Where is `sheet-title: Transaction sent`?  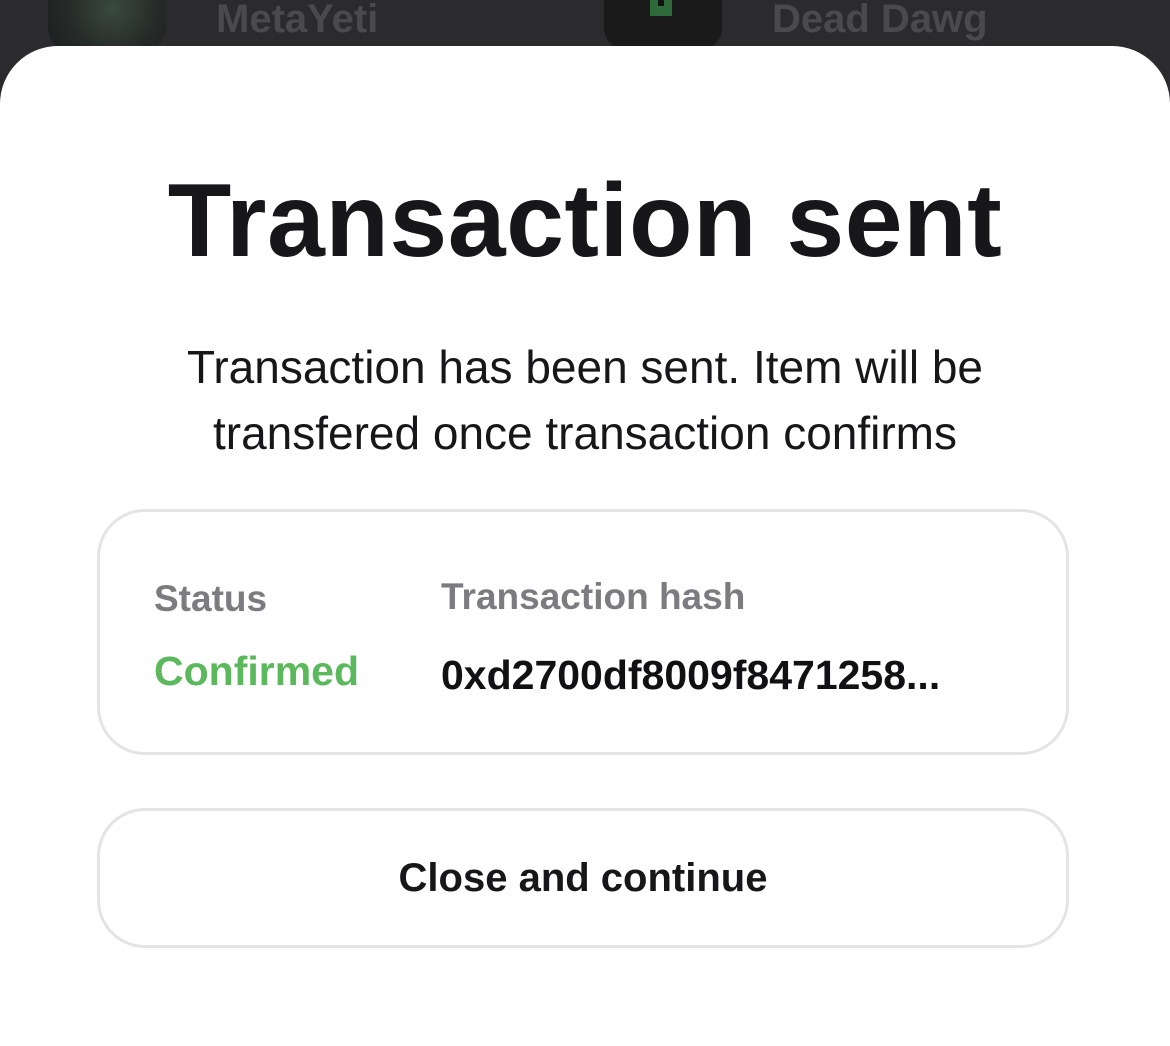 sheet-title: Transaction sent is located at coordinates (585, 221).